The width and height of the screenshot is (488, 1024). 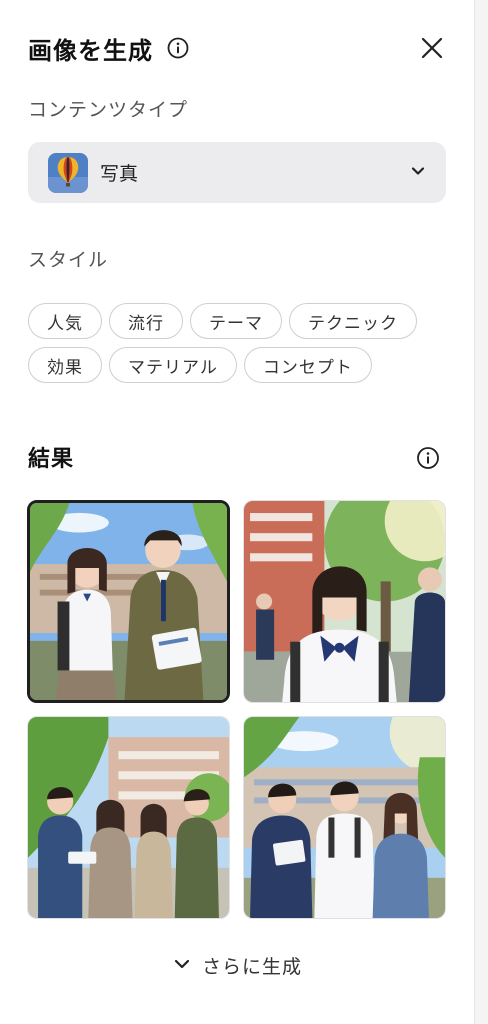 I want to click on hot-air-balloon-thumbnail, so click(x=68, y=172).